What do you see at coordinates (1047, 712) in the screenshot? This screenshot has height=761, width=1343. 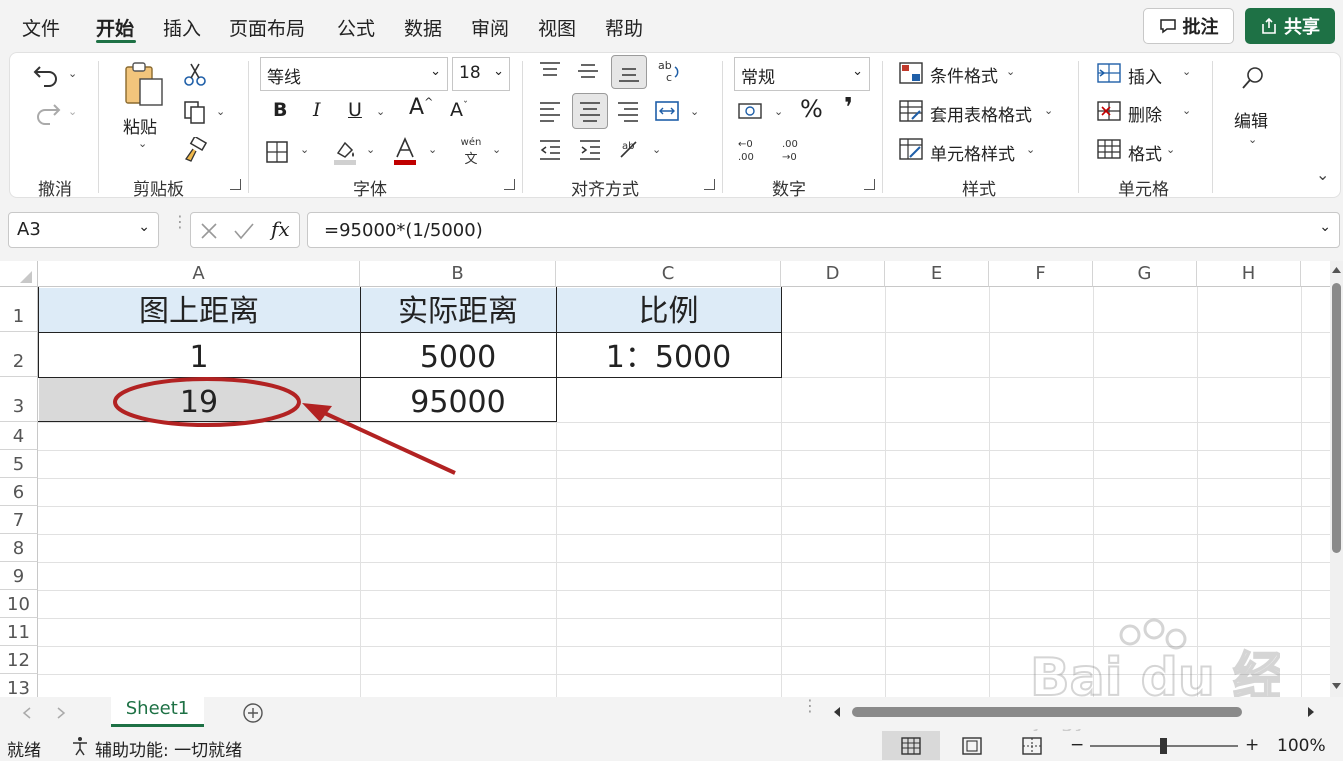 I see `horizontal-scrollbar-thumb` at bounding box center [1047, 712].